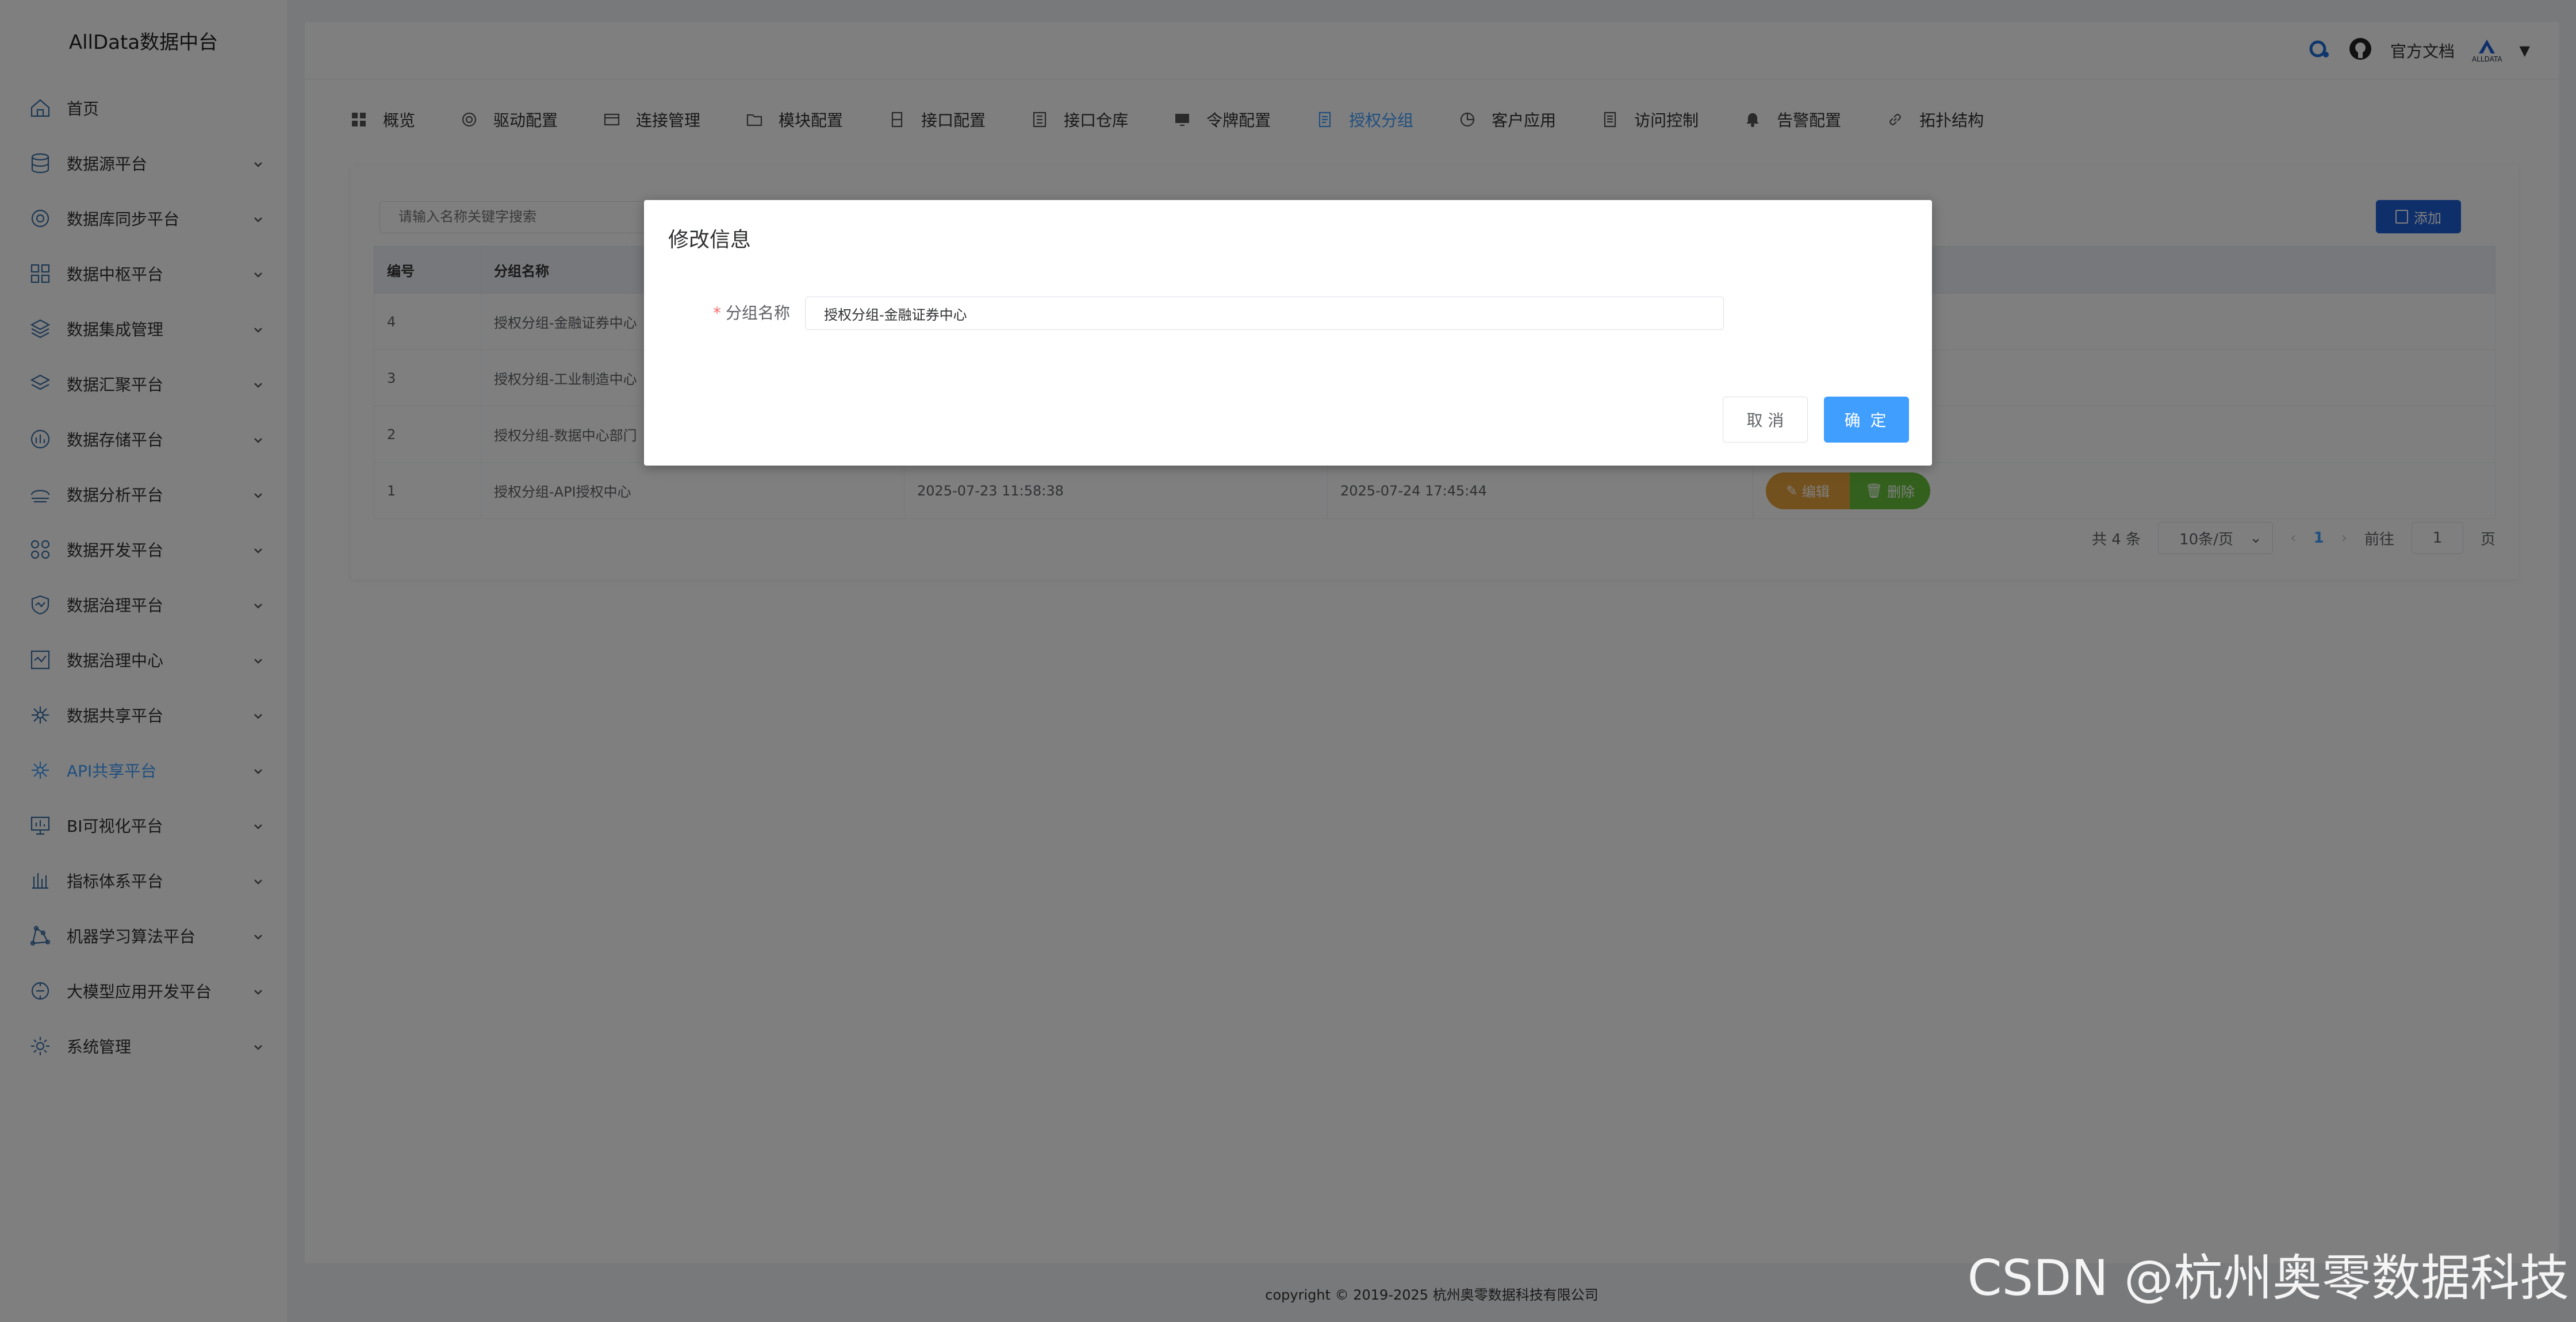 Image resolution: width=2576 pixels, height=1322 pixels. I want to click on csdn-watermark: CSDN @杭州奥零数据科技, so click(2268, 1278).